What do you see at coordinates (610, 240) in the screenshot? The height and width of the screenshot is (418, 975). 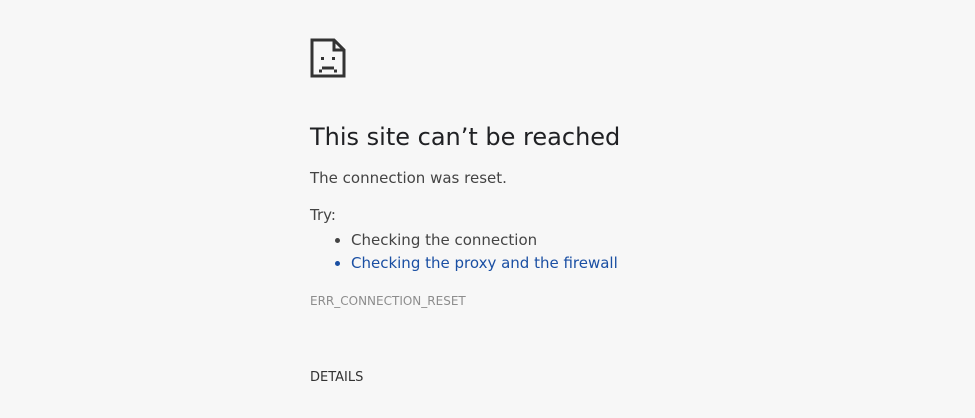 I see `suggestion-check-connection: Checking the connection` at bounding box center [610, 240].